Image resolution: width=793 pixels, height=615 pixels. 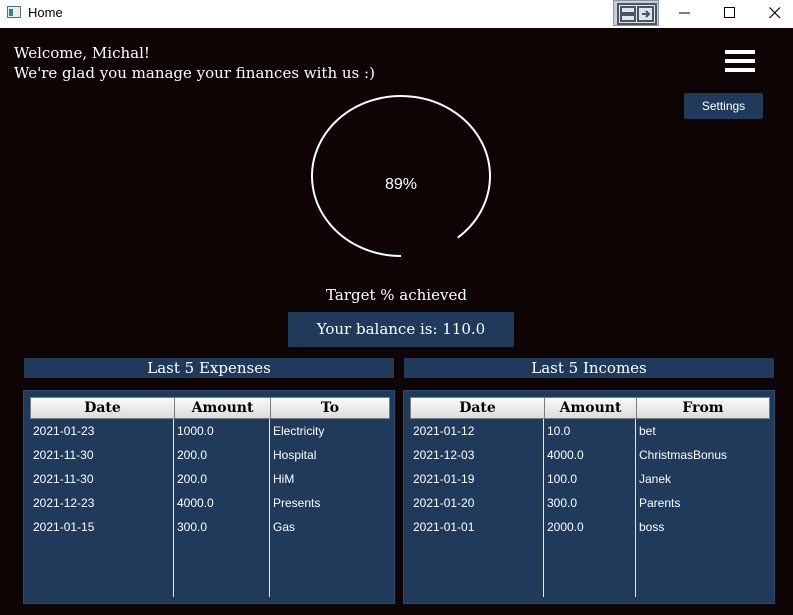 What do you see at coordinates (401, 329) in the screenshot?
I see `balance-display: Your balance is: 110.0` at bounding box center [401, 329].